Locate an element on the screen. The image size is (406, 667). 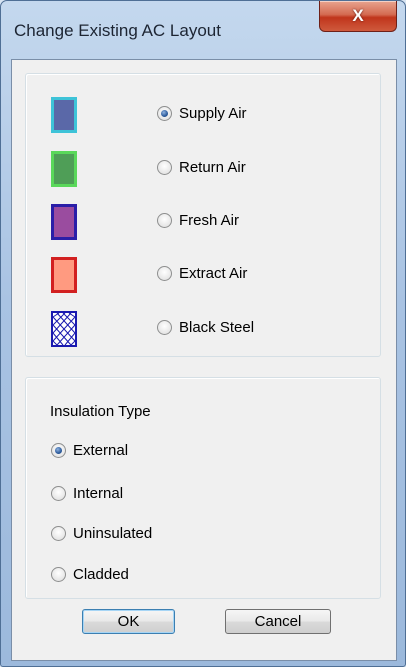
radio-cladded: Cladded is located at coordinates (90, 574).